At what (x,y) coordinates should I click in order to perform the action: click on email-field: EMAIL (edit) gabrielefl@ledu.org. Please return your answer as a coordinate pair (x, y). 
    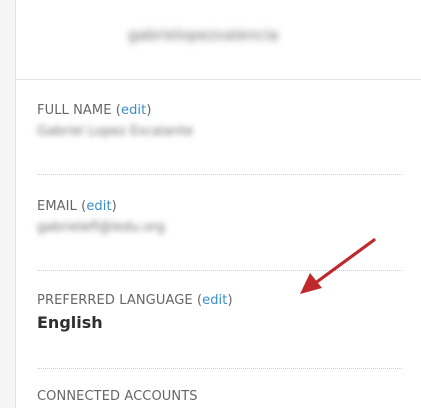
    Looking at the image, I should click on (219, 217).